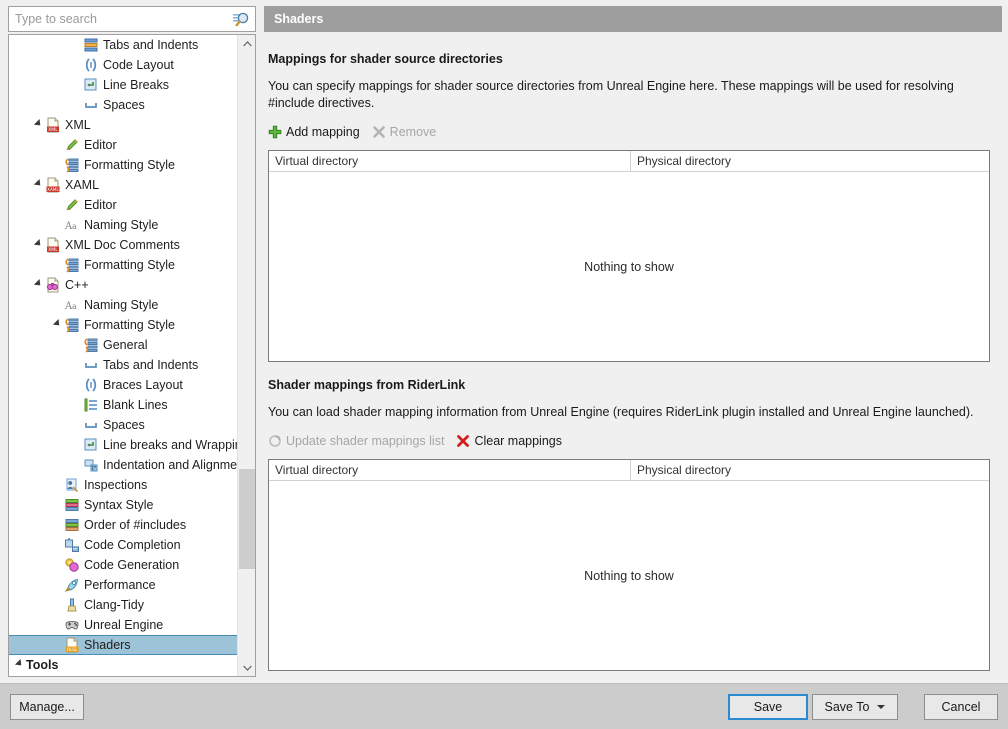  I want to click on search-box, so click(132, 19).